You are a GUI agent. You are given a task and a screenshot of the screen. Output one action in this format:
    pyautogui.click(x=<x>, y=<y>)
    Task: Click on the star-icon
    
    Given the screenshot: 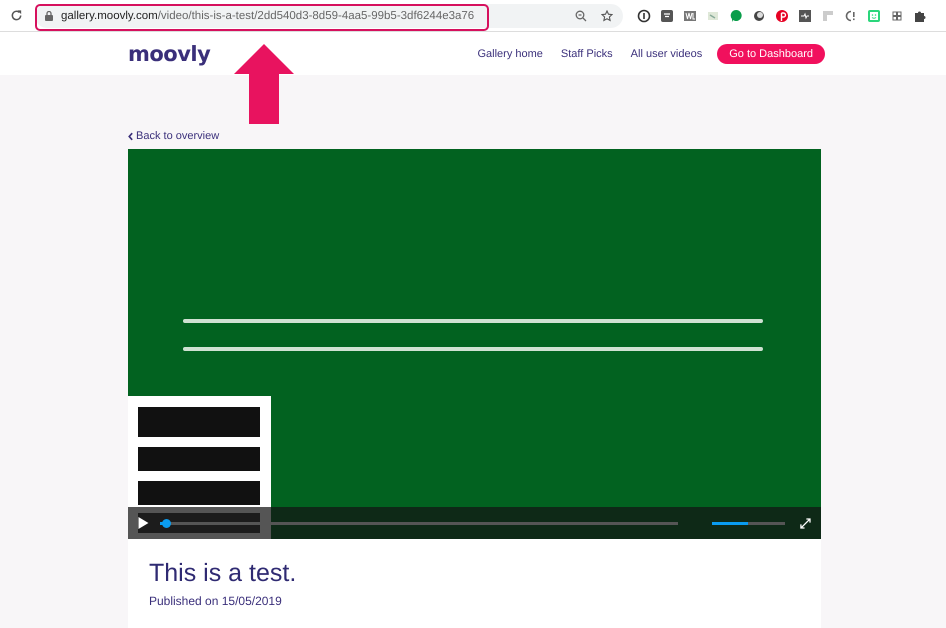 What is the action you would take?
    pyautogui.click(x=607, y=16)
    